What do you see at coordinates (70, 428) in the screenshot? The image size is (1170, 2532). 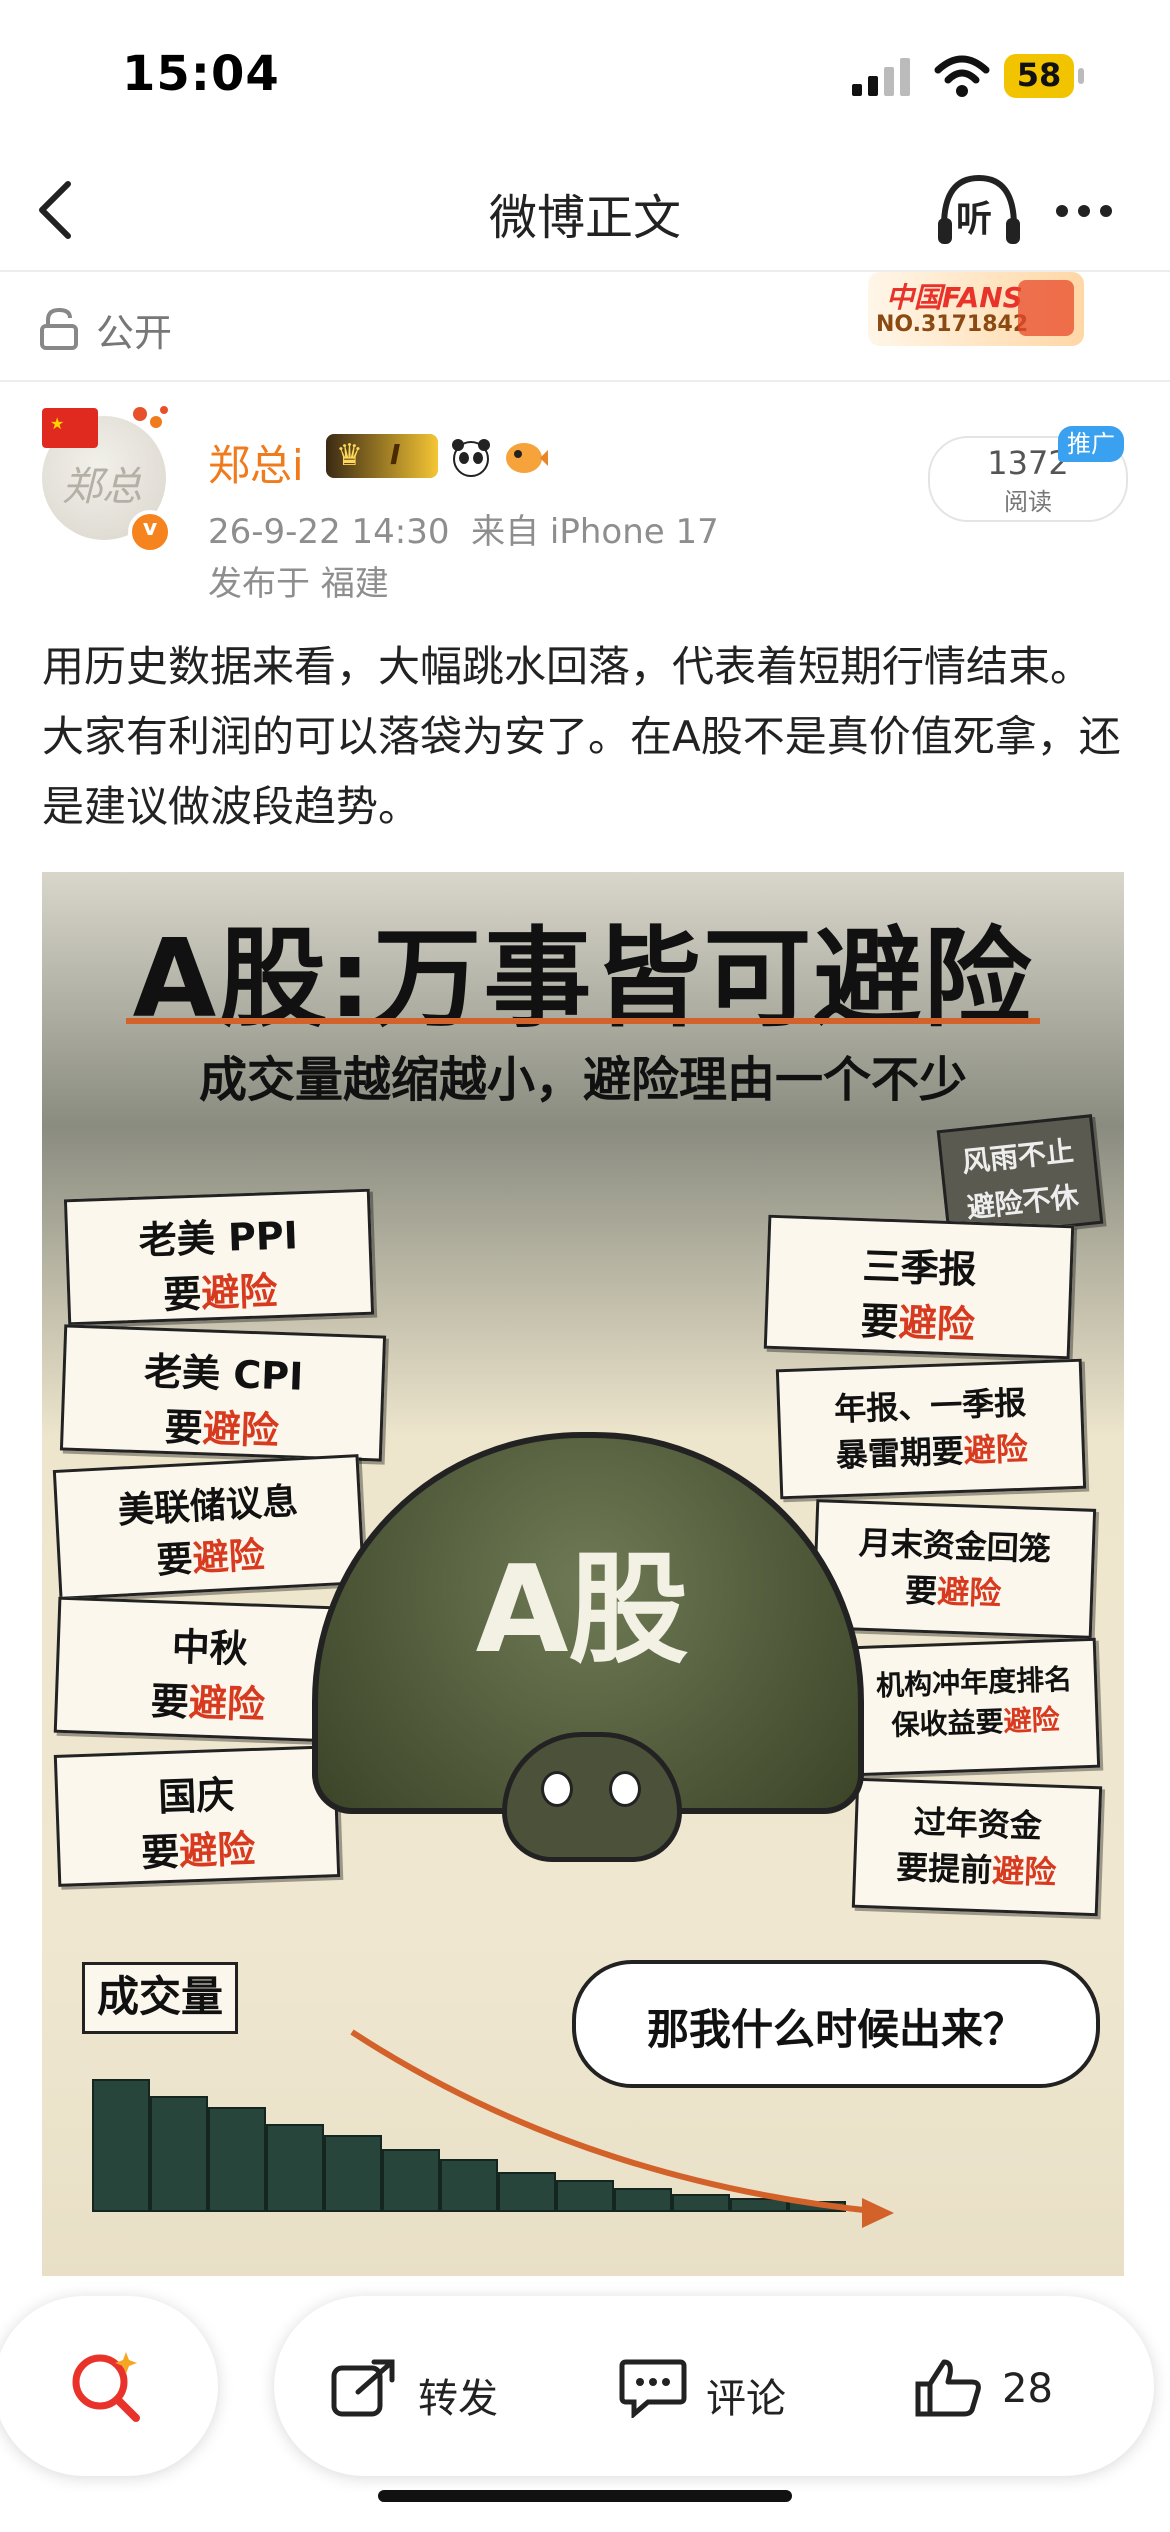 I see `china-flag-icon: ★` at bounding box center [70, 428].